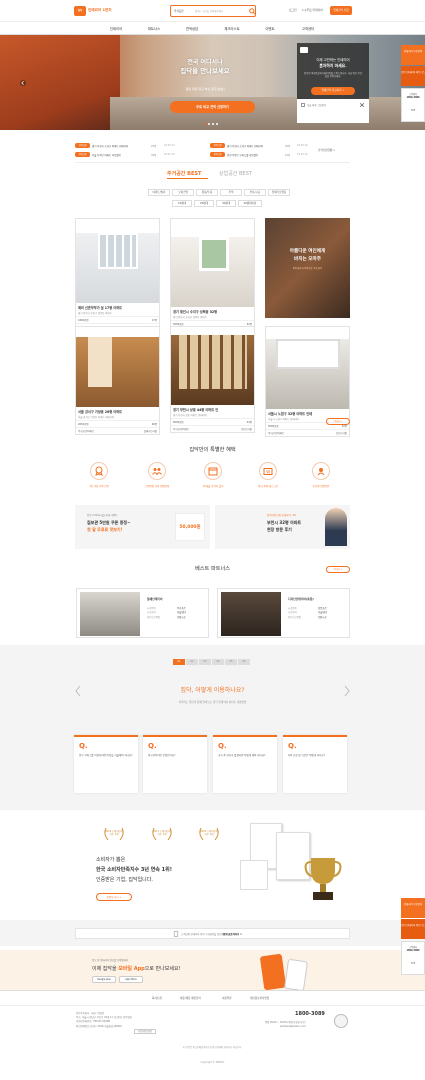 The width and height of the screenshot is (425, 1080). I want to click on search-select: 주거공간, so click(179, 11).